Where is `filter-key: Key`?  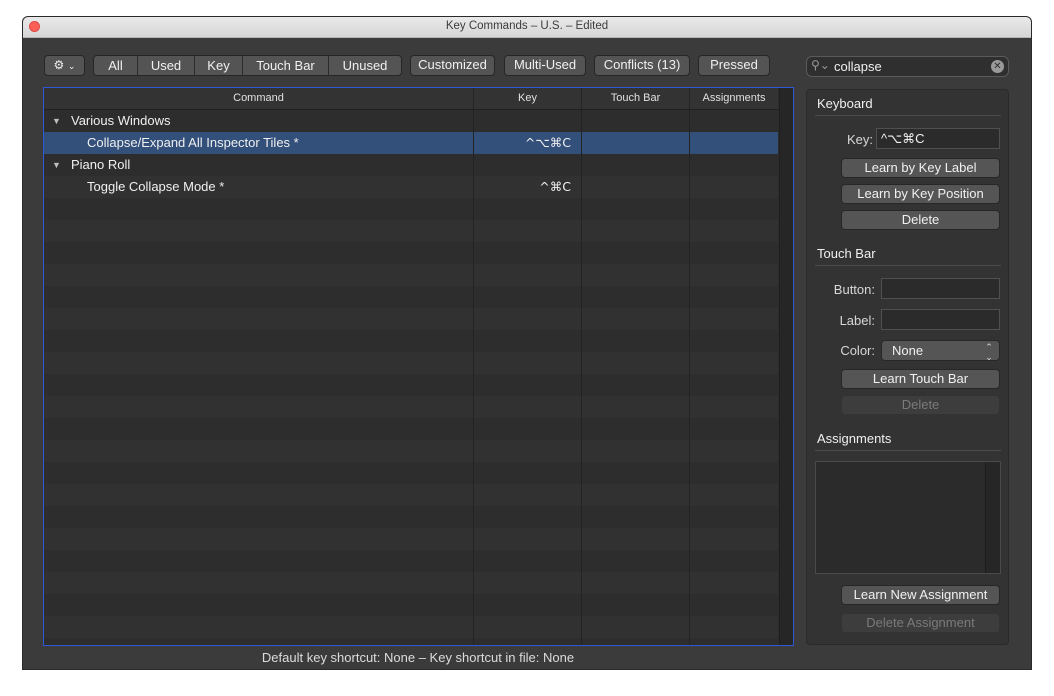 filter-key: Key is located at coordinates (218, 65).